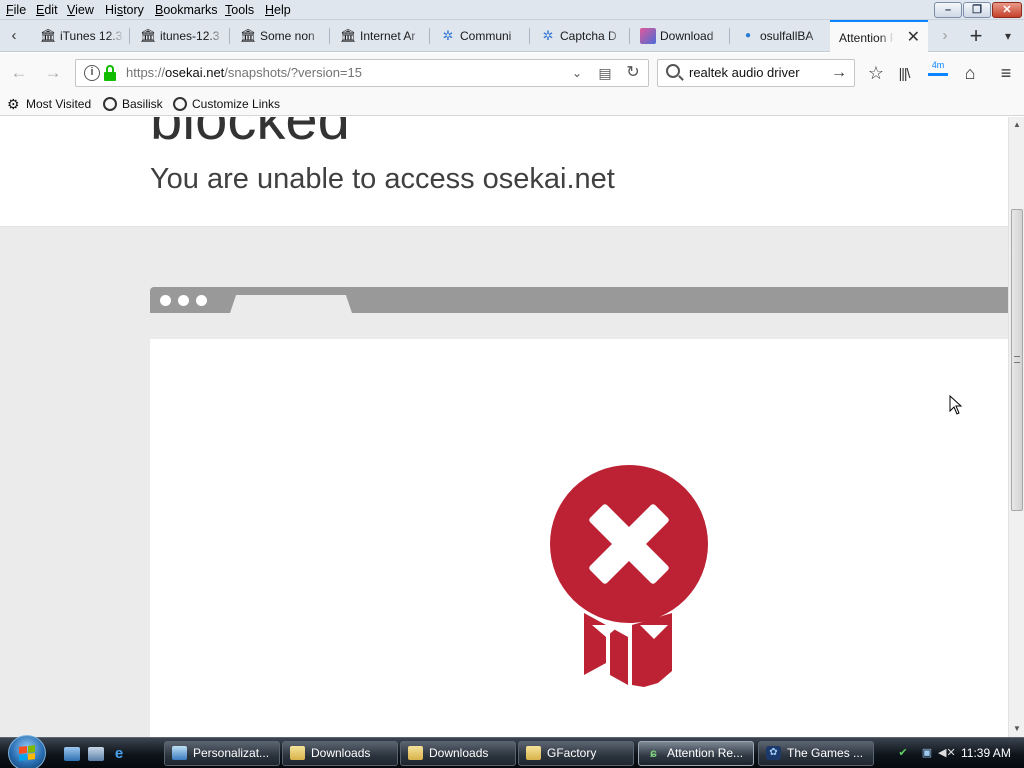 This screenshot has height=768, width=1024. I want to click on windows-logo-icon, so click(27, 753).